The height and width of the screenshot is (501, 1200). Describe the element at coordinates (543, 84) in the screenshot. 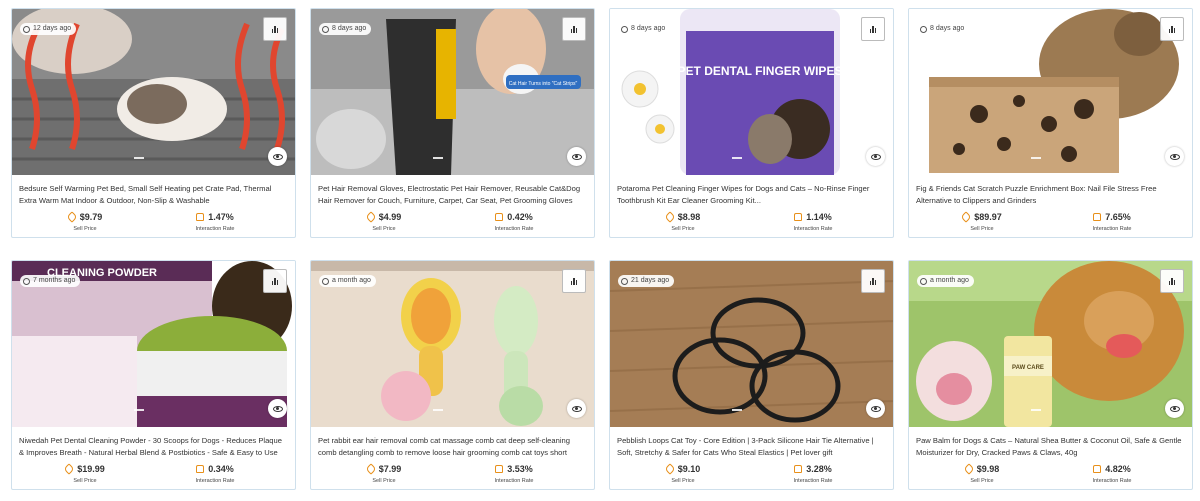

I see `image-caption: Cat Hair Turns into "Cat Strips"` at that location.